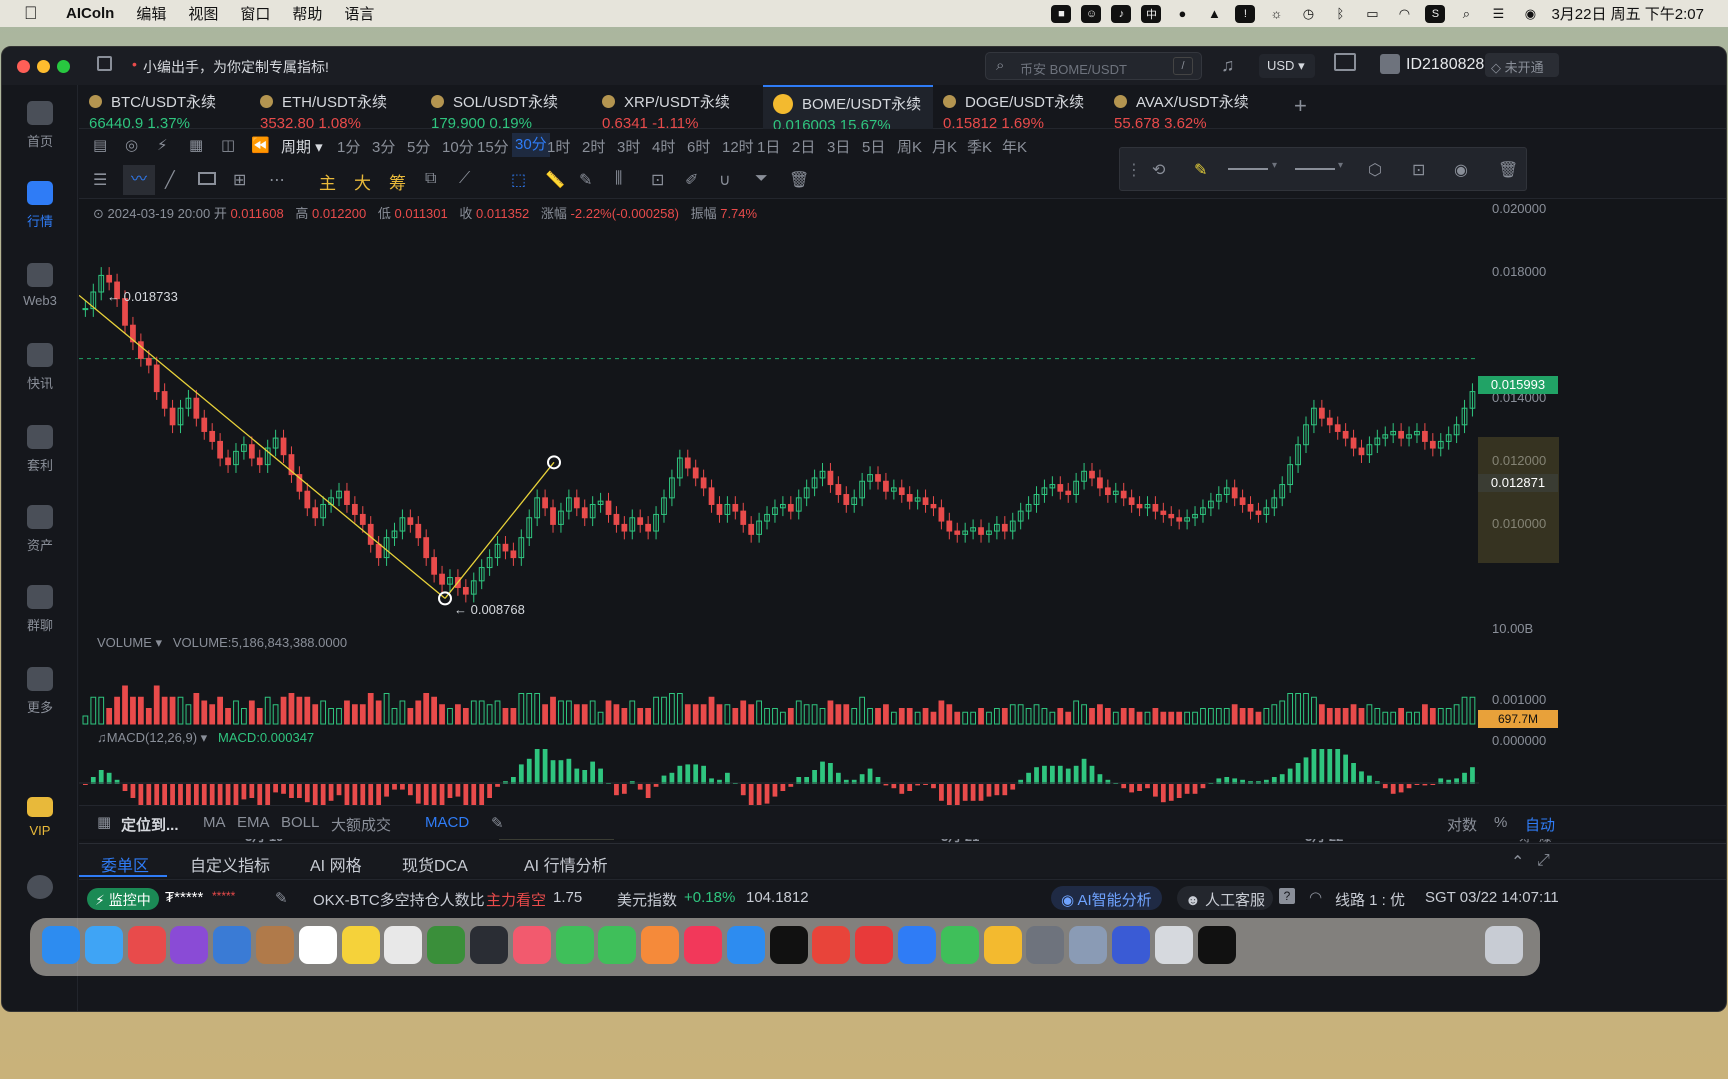 The width and height of the screenshot is (1728, 1079). I want to click on mic-icon: ♪, so click(1121, 13).